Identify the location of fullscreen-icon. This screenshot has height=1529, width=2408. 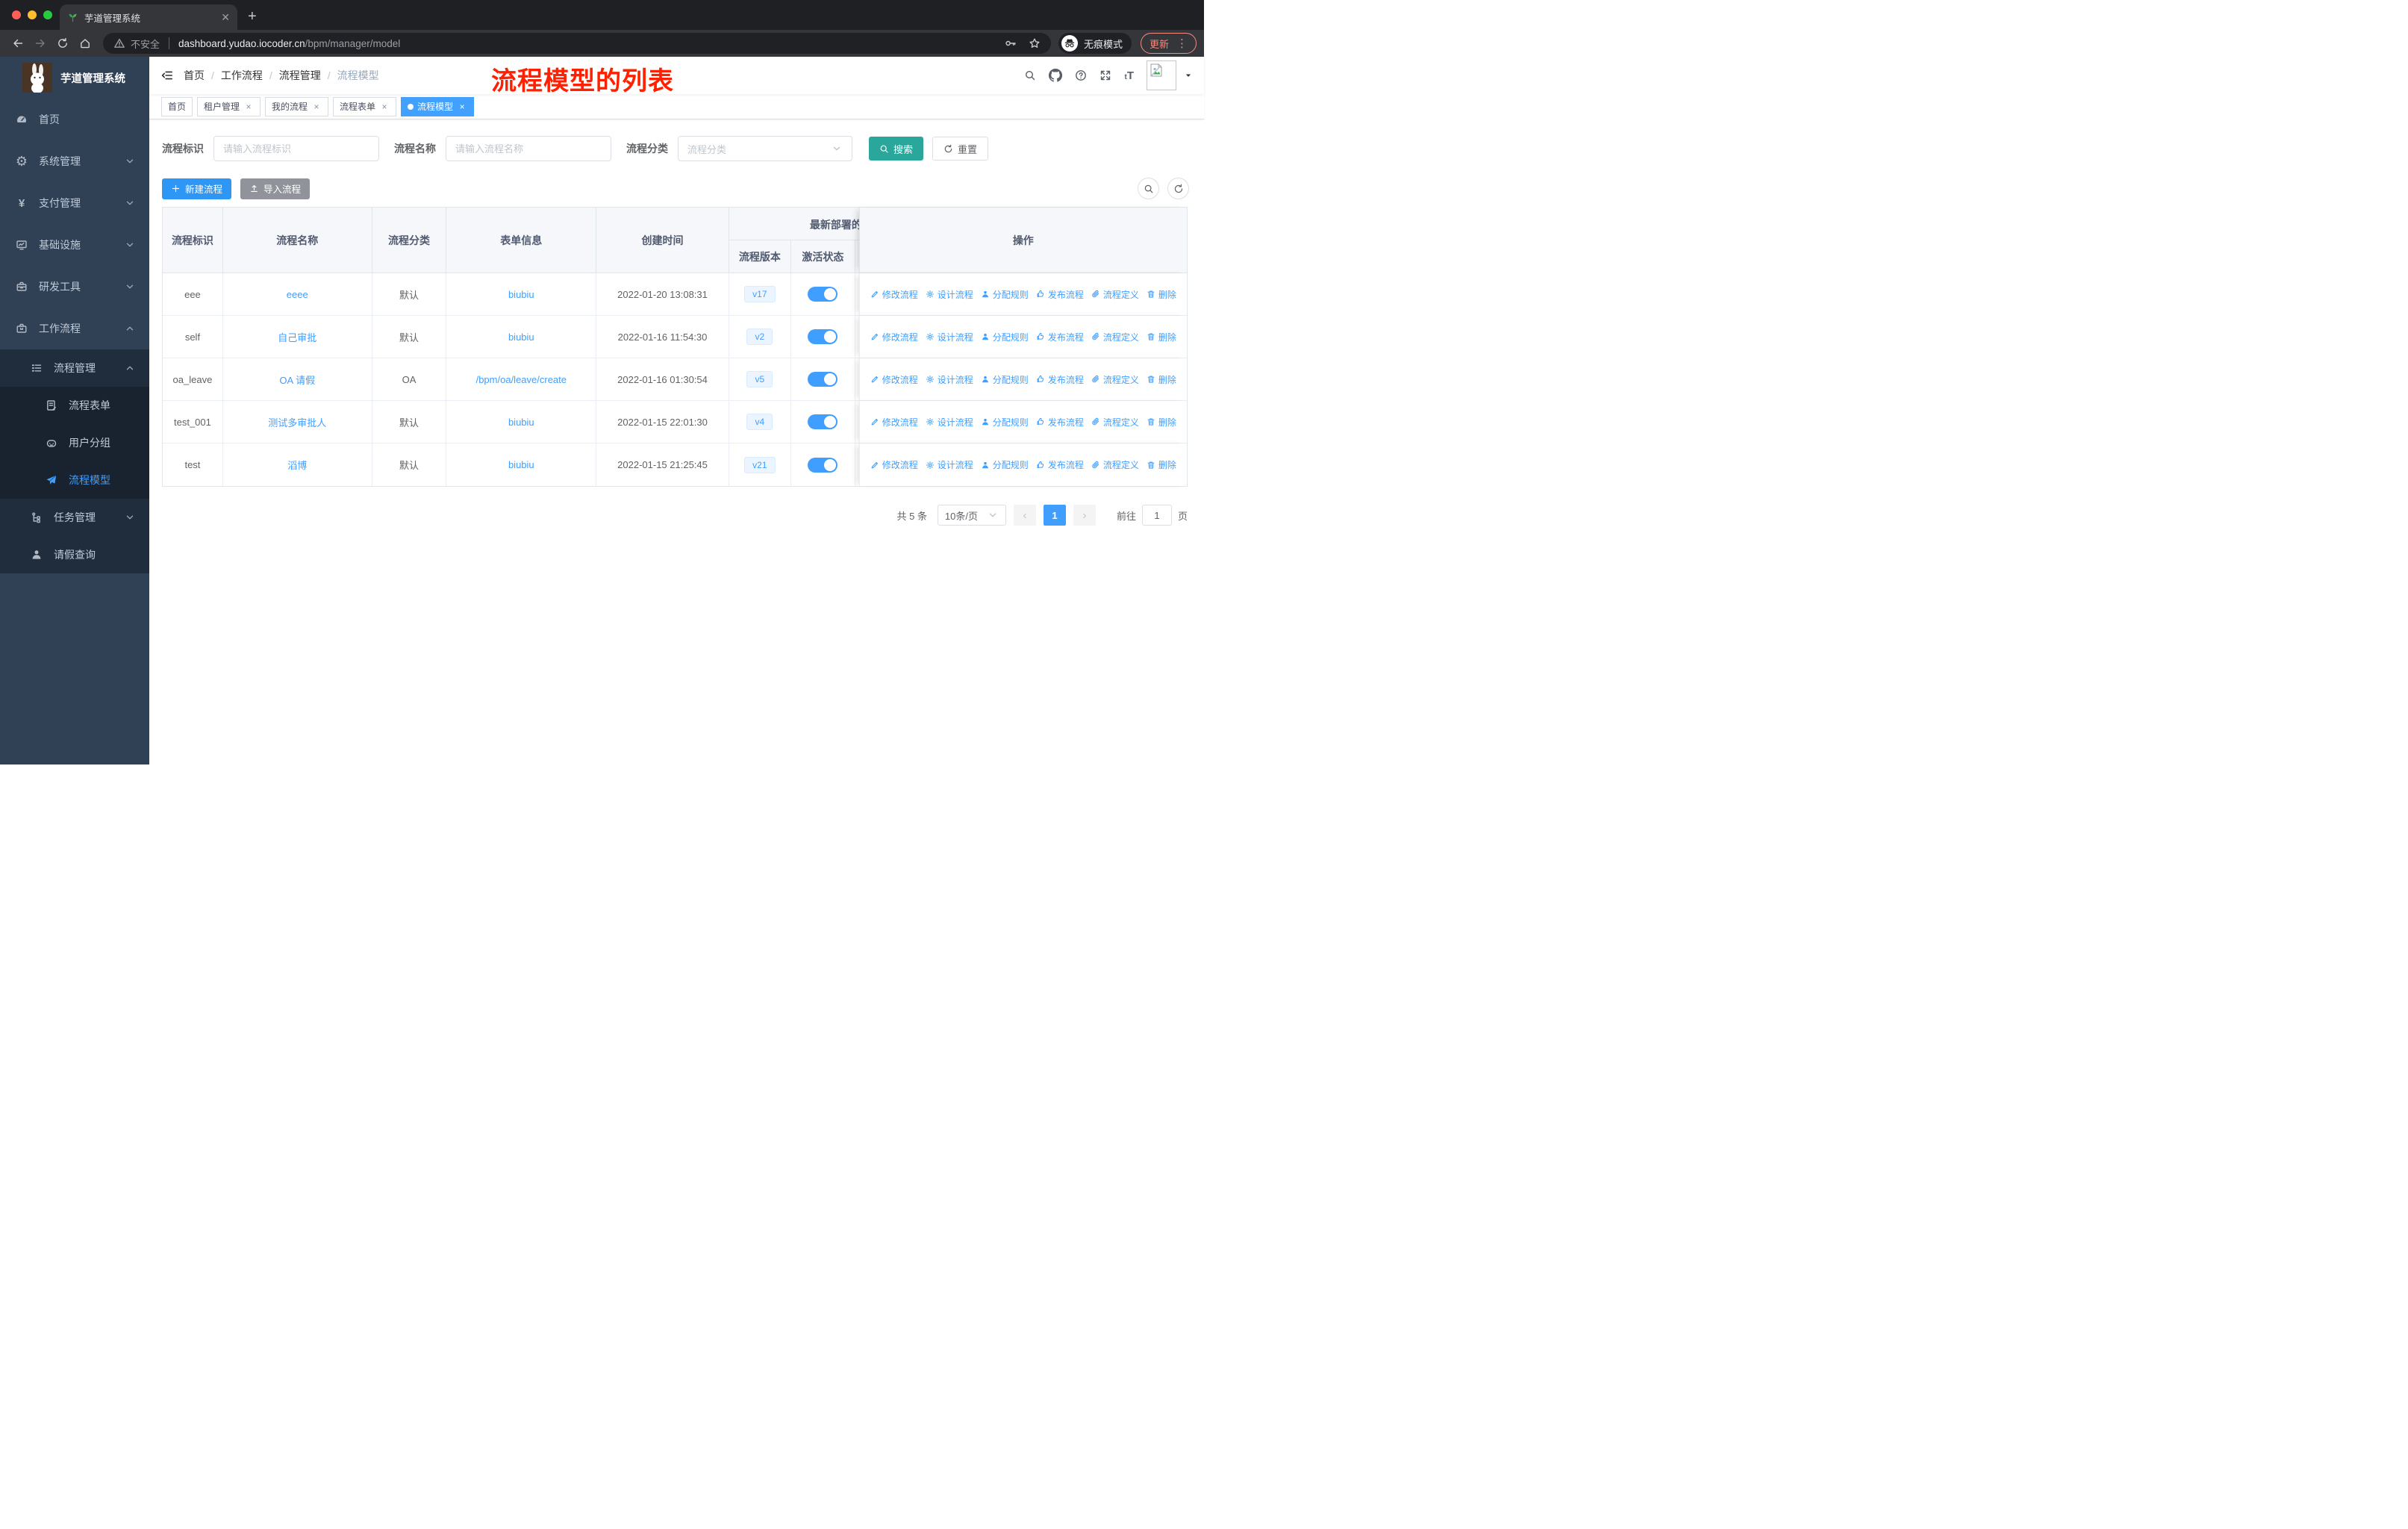
(1105, 75).